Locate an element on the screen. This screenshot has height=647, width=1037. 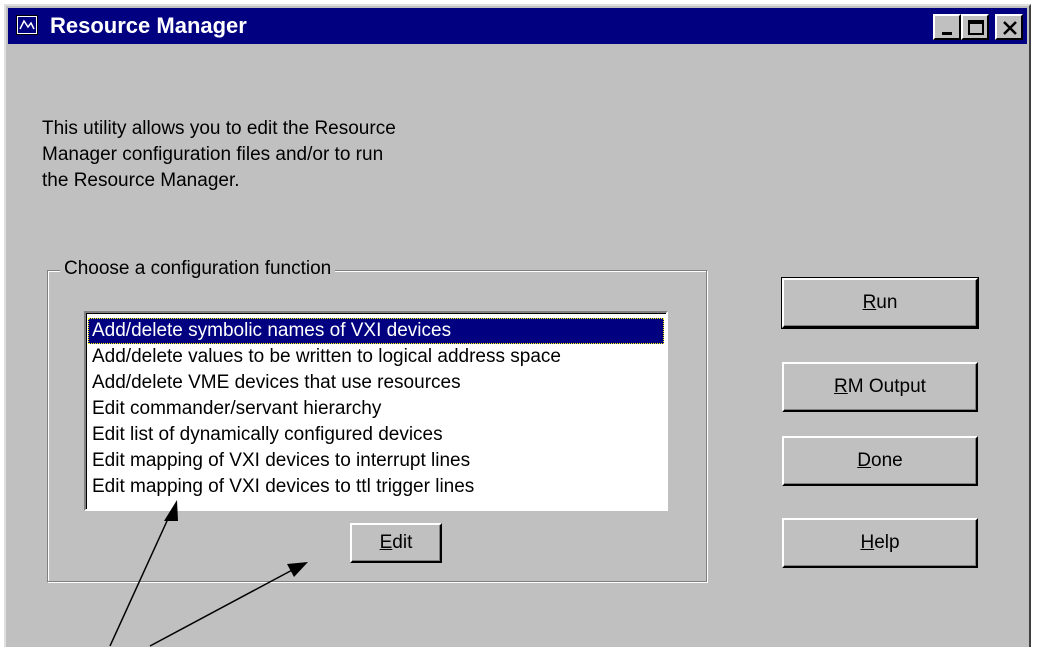
callout-arrow-edit is located at coordinates (223, 607).